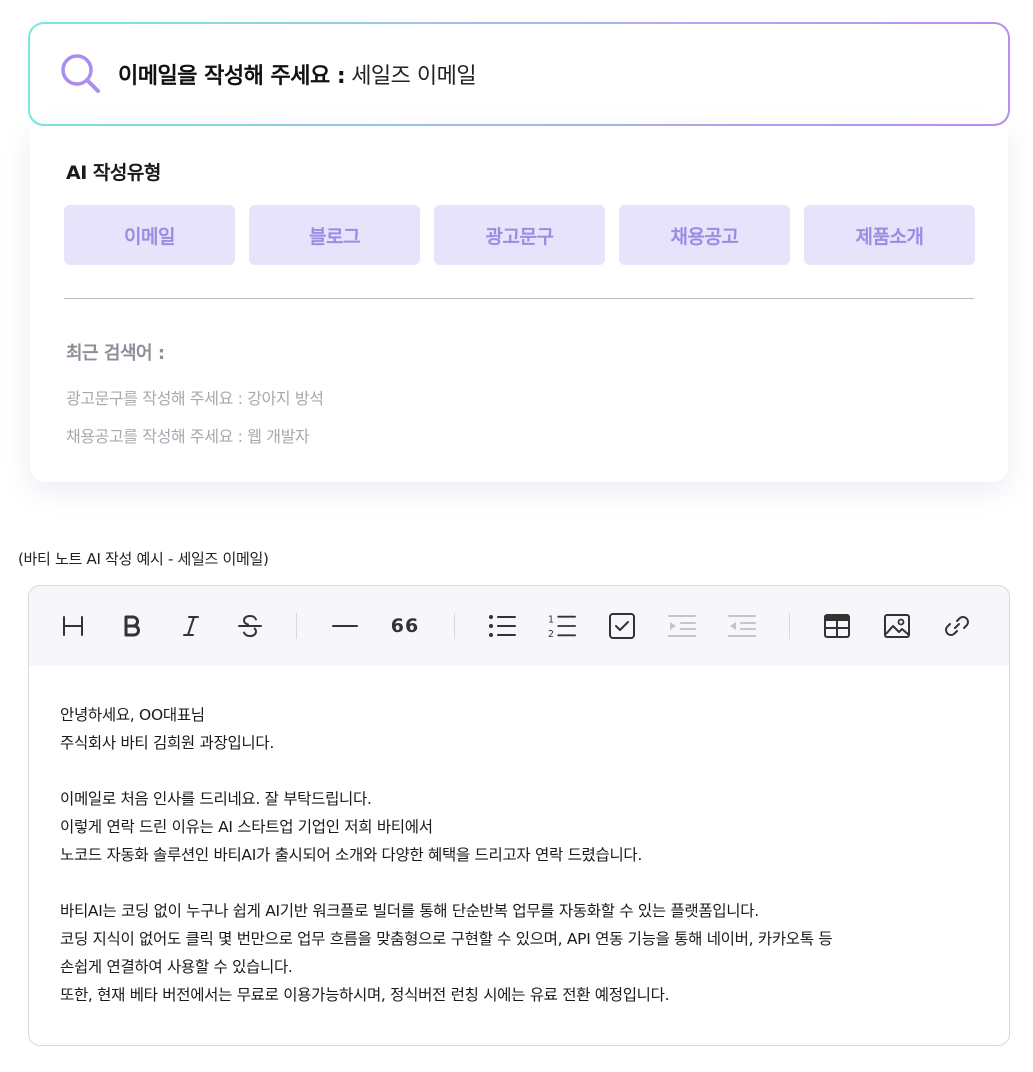 This screenshot has height=1072, width=1033. What do you see at coordinates (167, 743) in the screenshot?
I see `email-line: 주식회사 바티 김희원 과장입니다.` at bounding box center [167, 743].